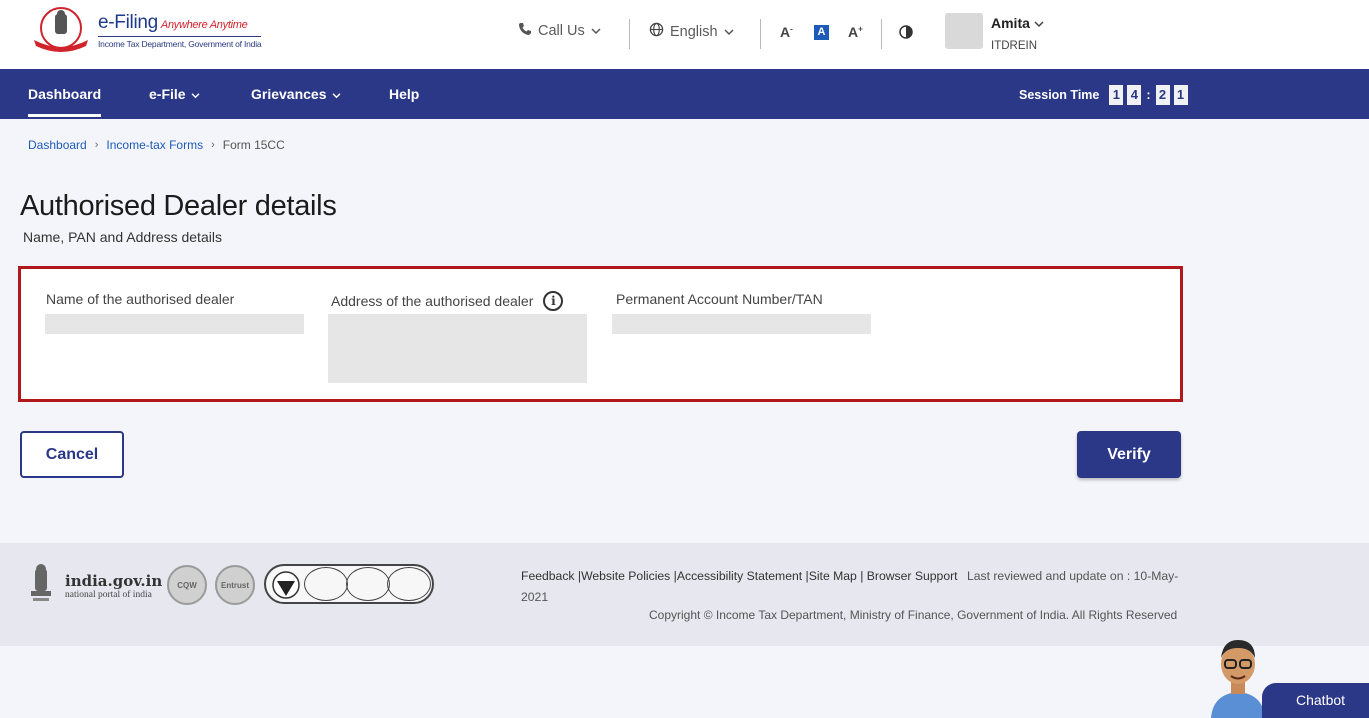  What do you see at coordinates (1315, 700) in the screenshot?
I see `chatbot-button: Chatbot` at bounding box center [1315, 700].